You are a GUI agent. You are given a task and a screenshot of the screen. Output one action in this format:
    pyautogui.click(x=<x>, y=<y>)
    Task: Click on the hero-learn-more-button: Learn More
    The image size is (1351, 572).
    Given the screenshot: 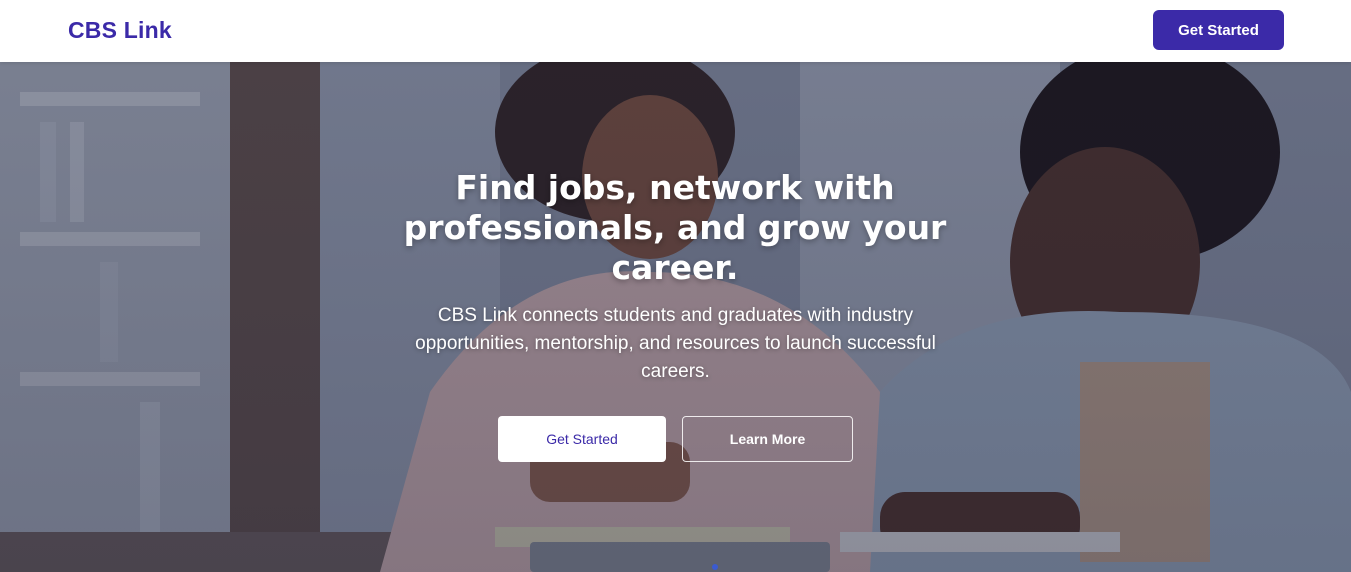 What is the action you would take?
    pyautogui.click(x=767, y=439)
    